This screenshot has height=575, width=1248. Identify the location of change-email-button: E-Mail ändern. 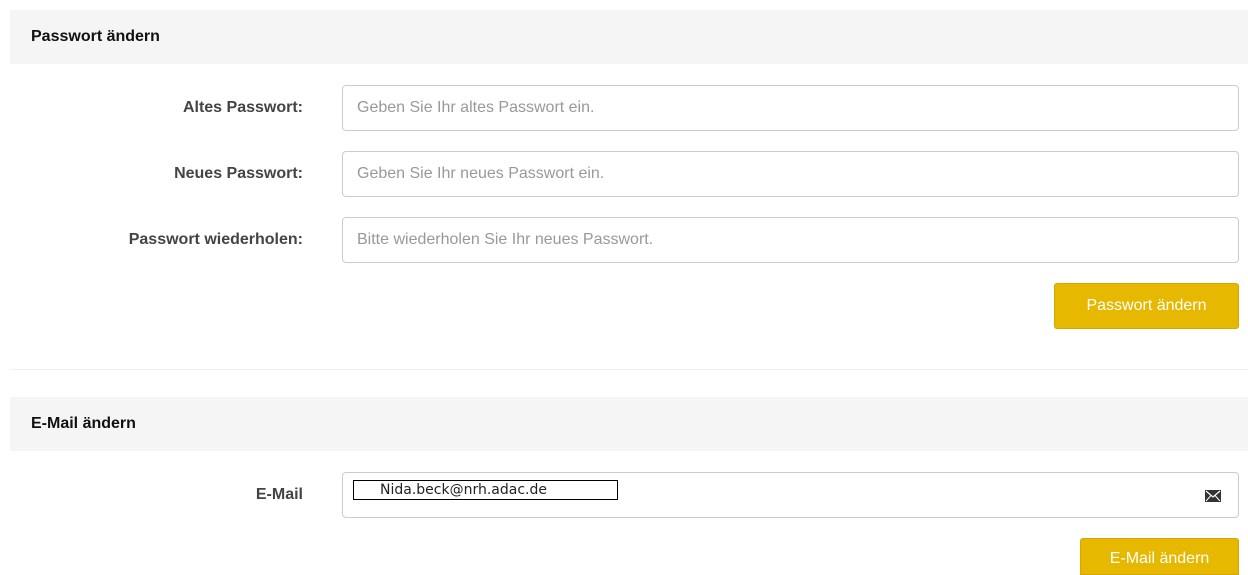
(1159, 556).